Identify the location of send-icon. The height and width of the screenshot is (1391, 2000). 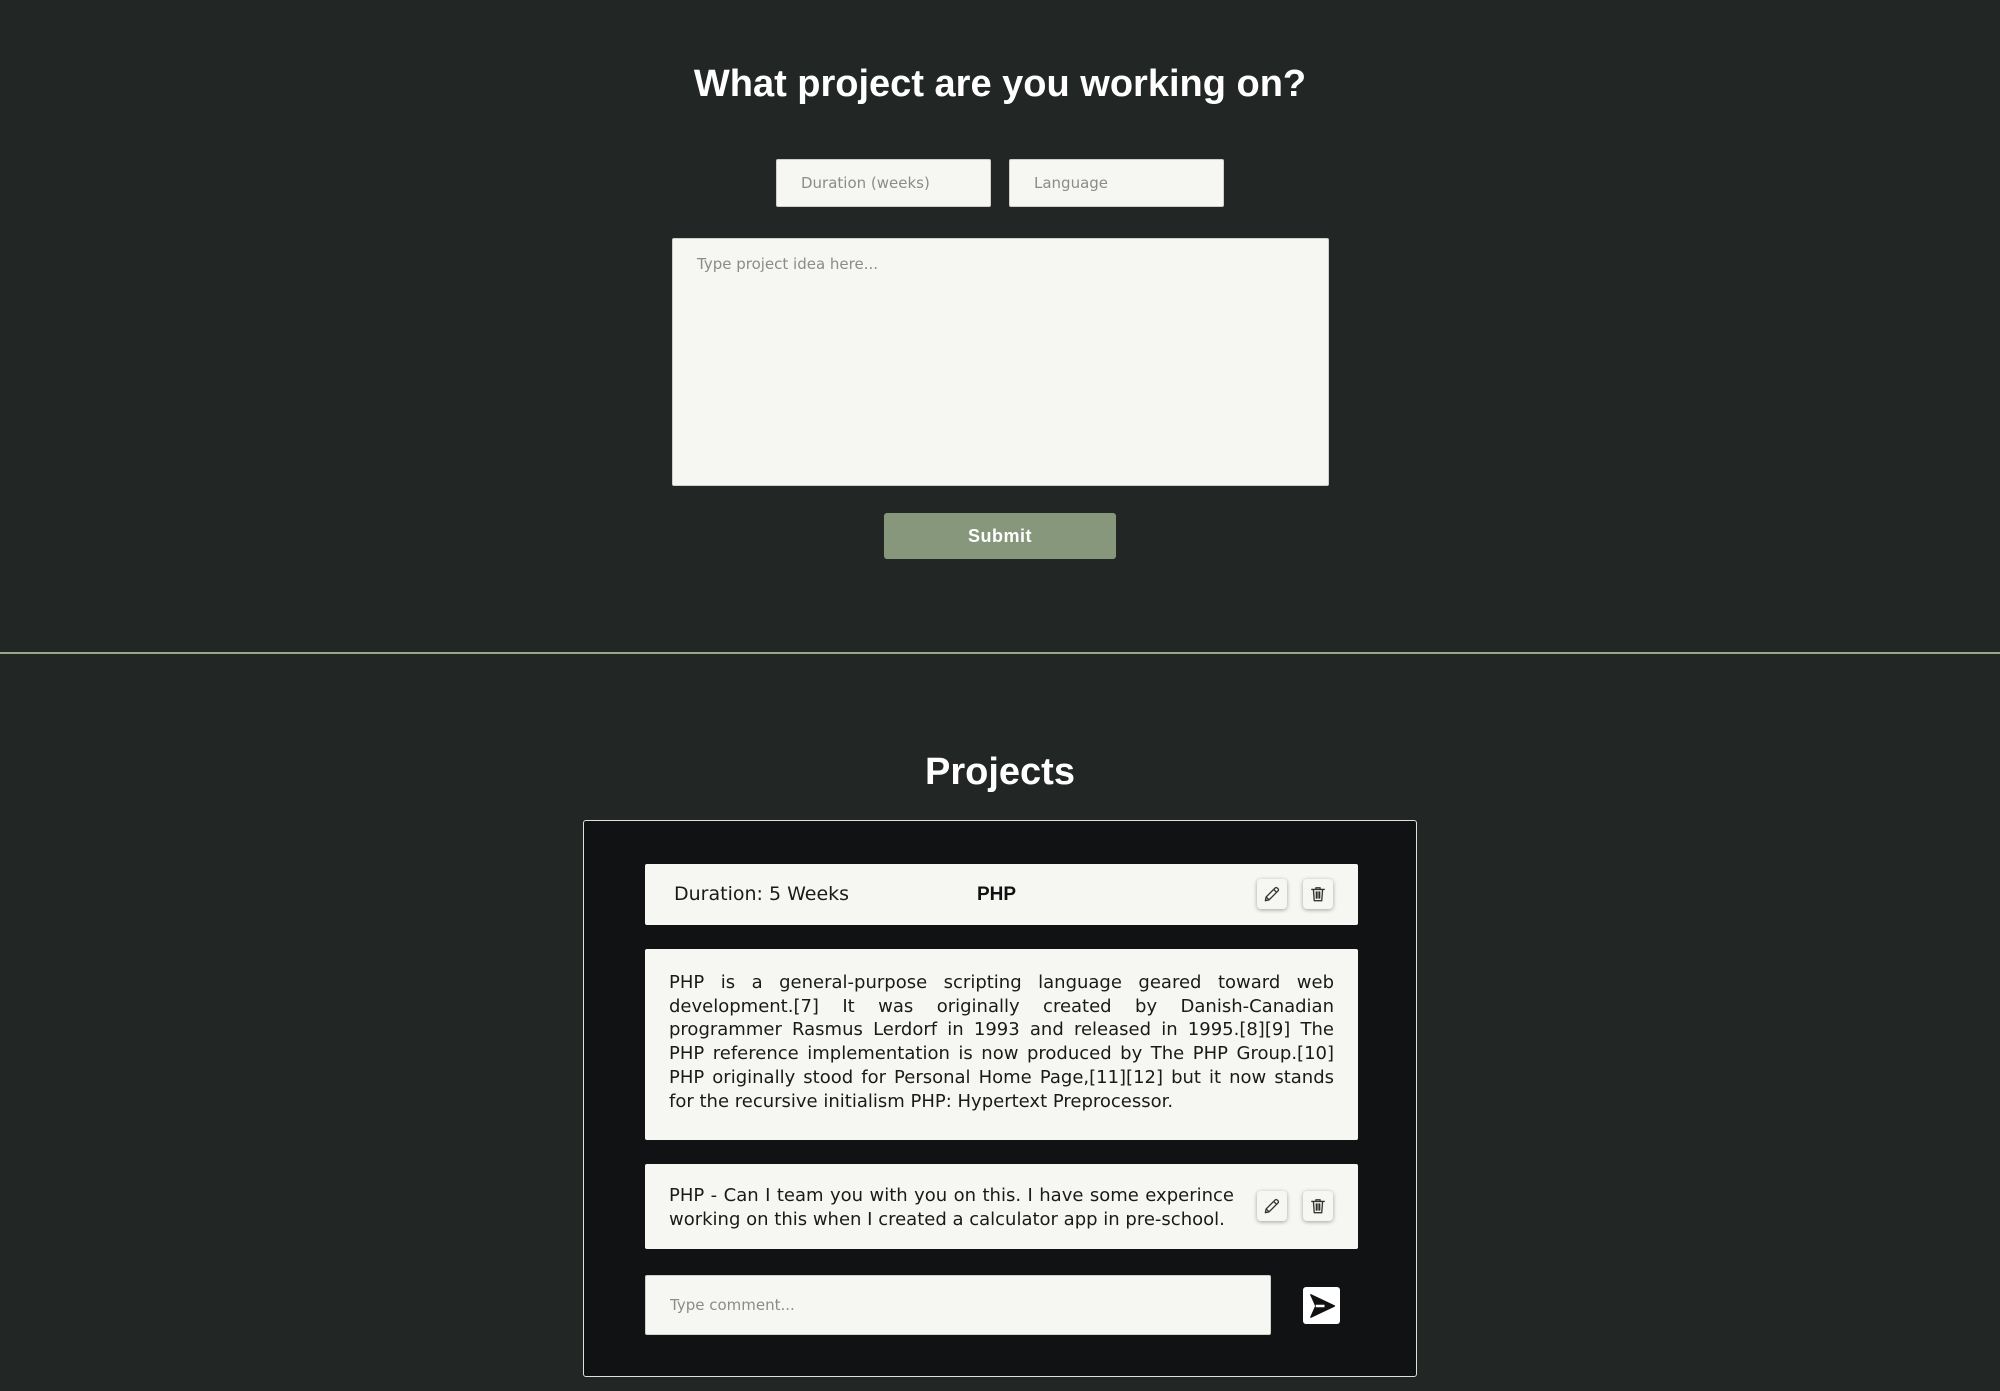
(1322, 1305).